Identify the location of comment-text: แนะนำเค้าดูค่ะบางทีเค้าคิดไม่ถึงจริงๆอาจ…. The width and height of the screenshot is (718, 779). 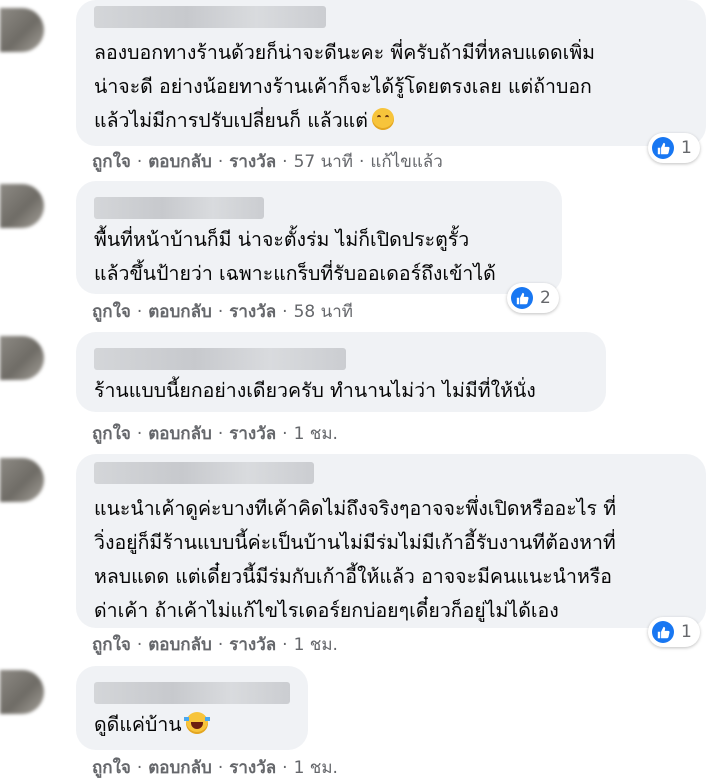
(393, 560).